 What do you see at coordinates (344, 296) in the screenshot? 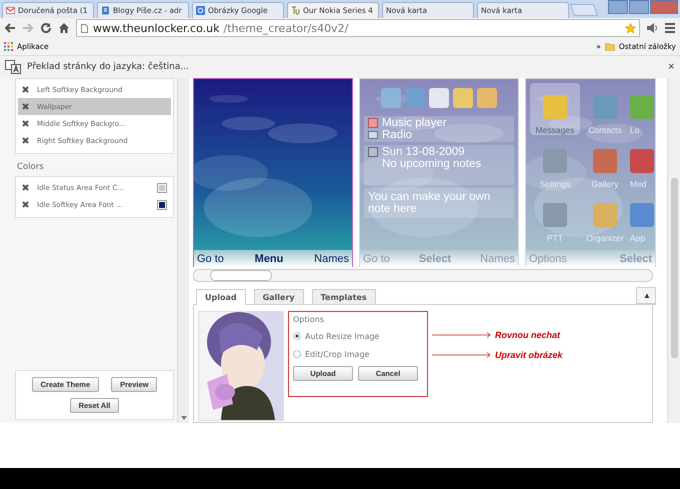
I see `panel-tab: Templates` at bounding box center [344, 296].